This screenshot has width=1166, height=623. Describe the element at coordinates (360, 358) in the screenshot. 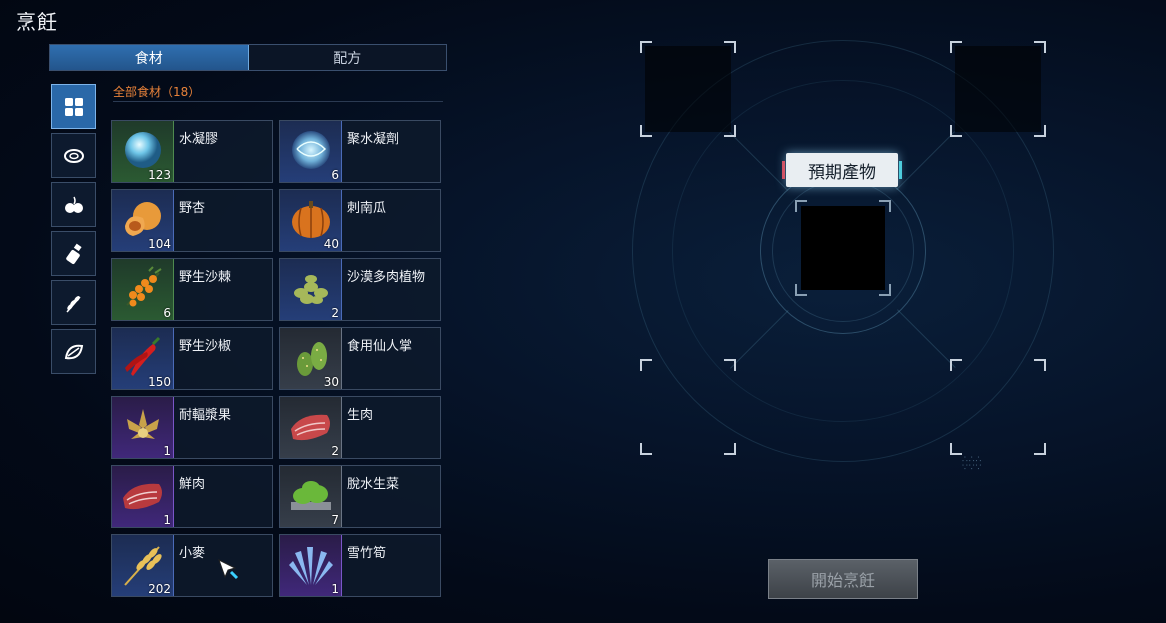

I see `ingredient-slot: 30 食用仙人掌` at that location.